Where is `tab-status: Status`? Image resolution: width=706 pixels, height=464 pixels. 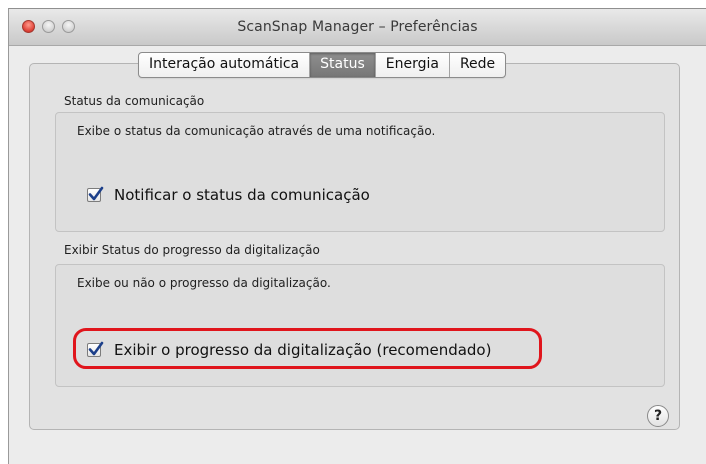
tab-status: Status is located at coordinates (343, 65).